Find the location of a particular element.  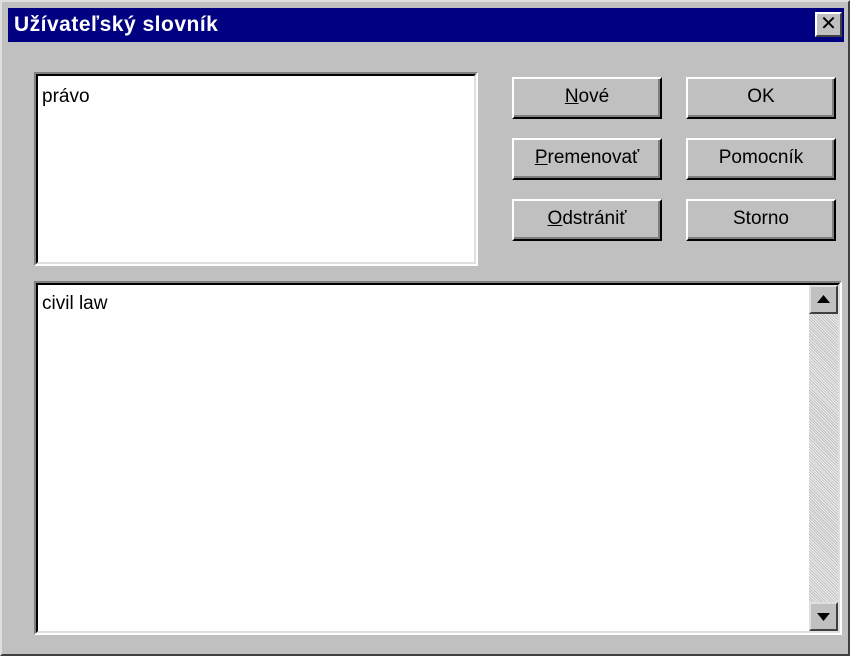

scroll-down-arrow-icon is located at coordinates (823, 617).